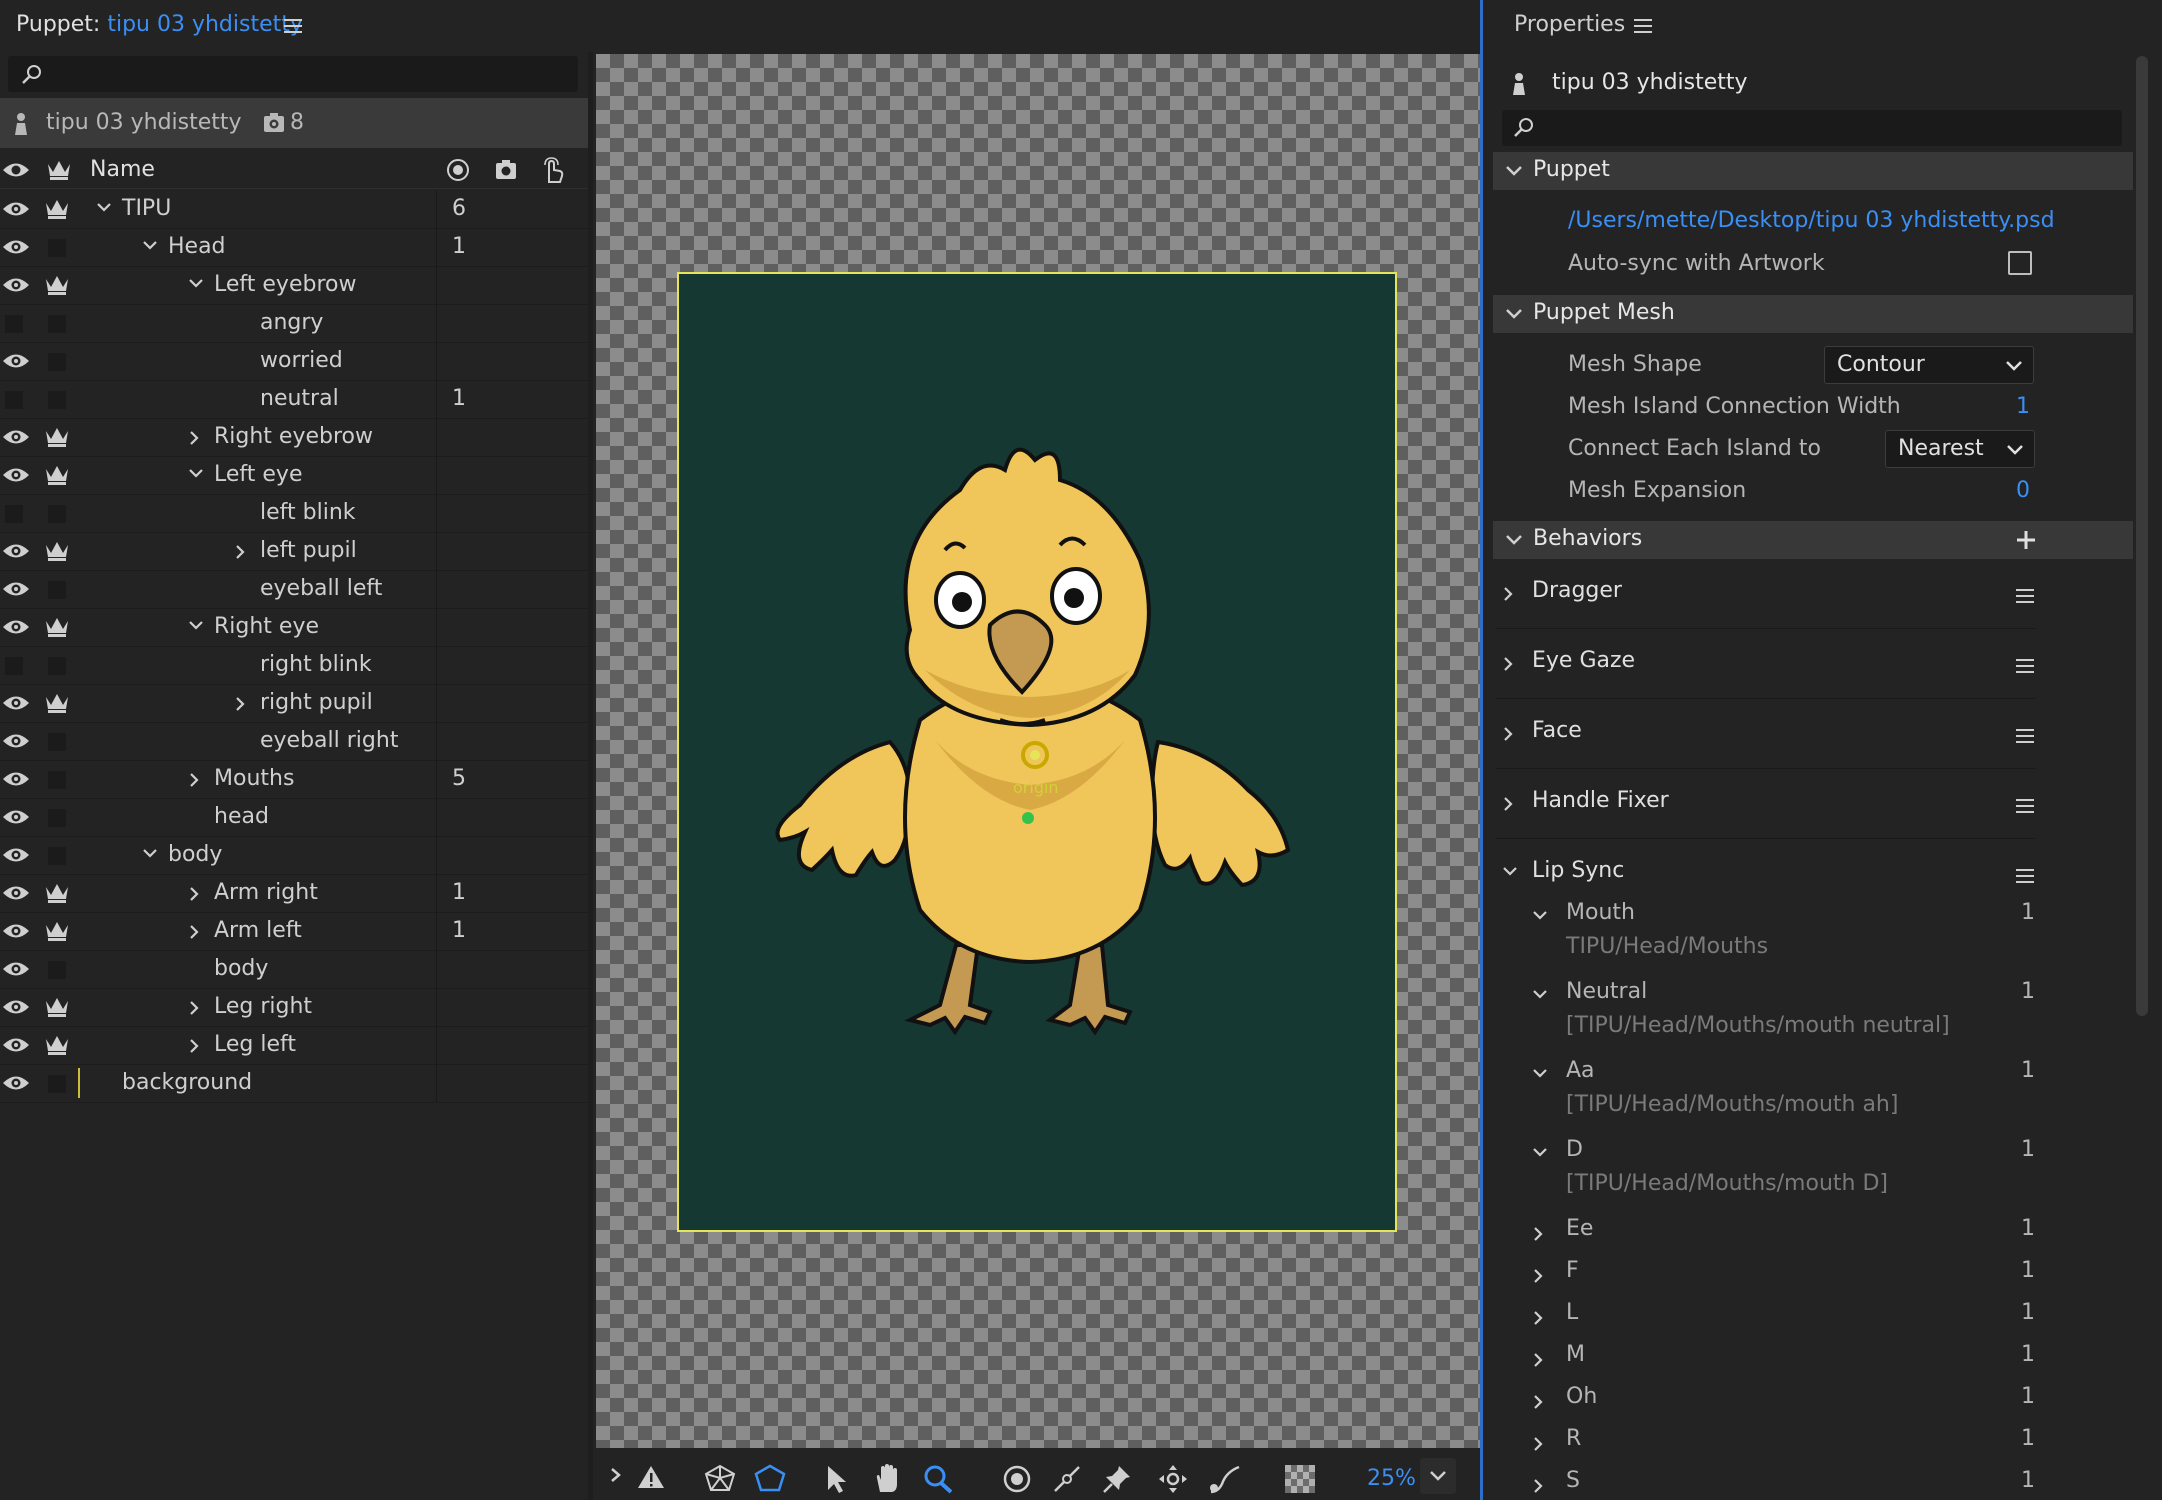 The image size is (2162, 1500). Describe the element at coordinates (294, 665) in the screenshot. I see `layer-row: right blink` at that location.